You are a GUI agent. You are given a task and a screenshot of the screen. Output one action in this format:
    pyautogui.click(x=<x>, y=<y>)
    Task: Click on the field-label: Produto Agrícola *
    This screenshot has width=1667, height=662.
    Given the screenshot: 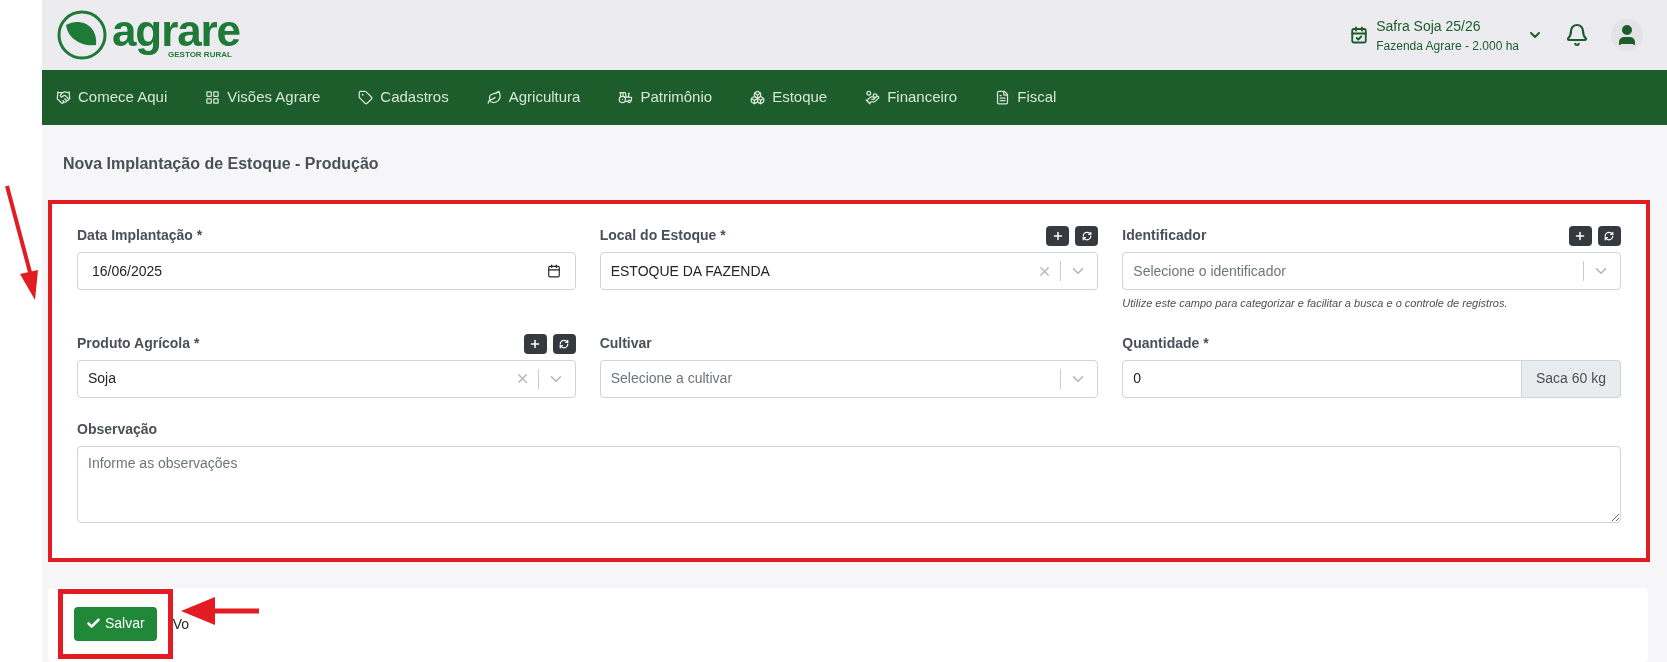 What is the action you would take?
    pyautogui.click(x=138, y=343)
    